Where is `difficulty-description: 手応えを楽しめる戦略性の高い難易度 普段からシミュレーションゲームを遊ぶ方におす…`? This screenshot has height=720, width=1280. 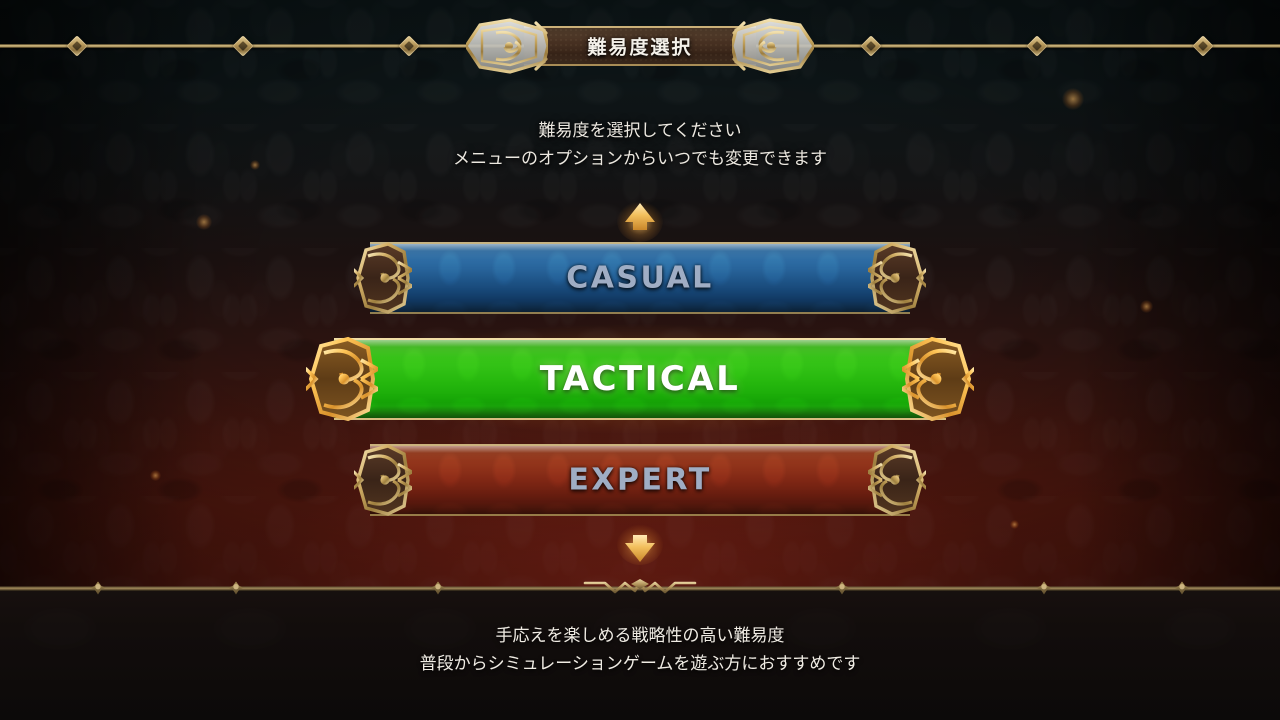 difficulty-description: 手応えを楽しめる戦略性の高い難易度 普段からシミュレーションゲームを遊ぶ方におす… is located at coordinates (640, 650).